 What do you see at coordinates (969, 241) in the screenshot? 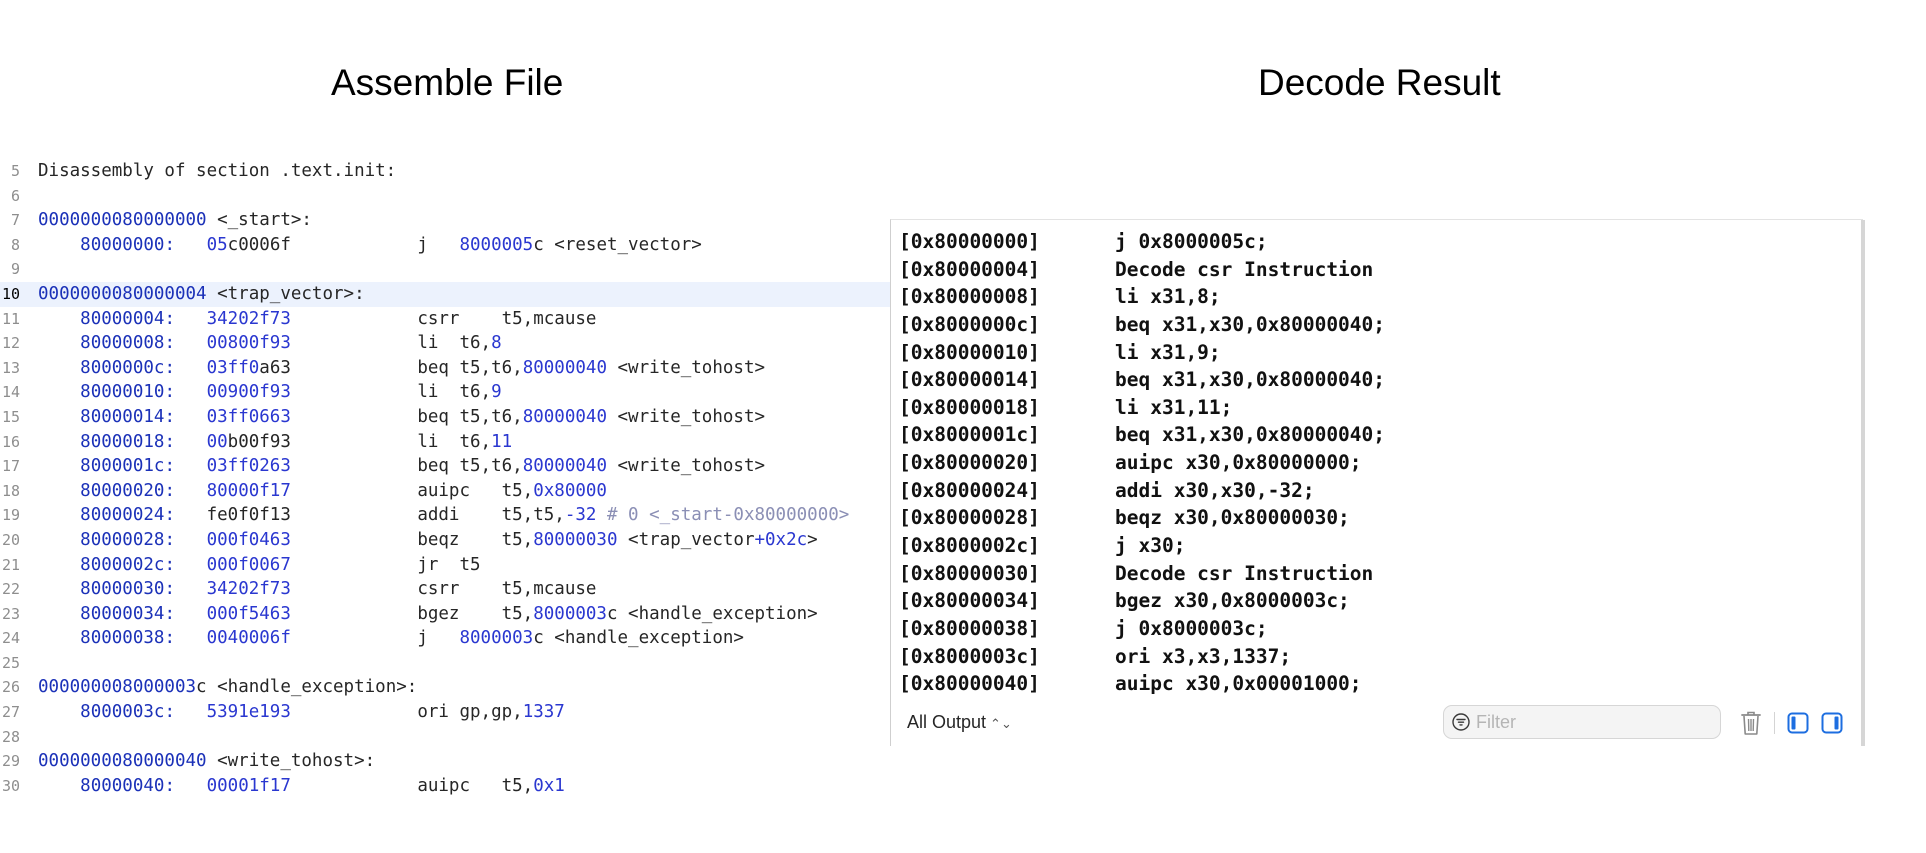
I see `output-address: [0x80000000]` at bounding box center [969, 241].